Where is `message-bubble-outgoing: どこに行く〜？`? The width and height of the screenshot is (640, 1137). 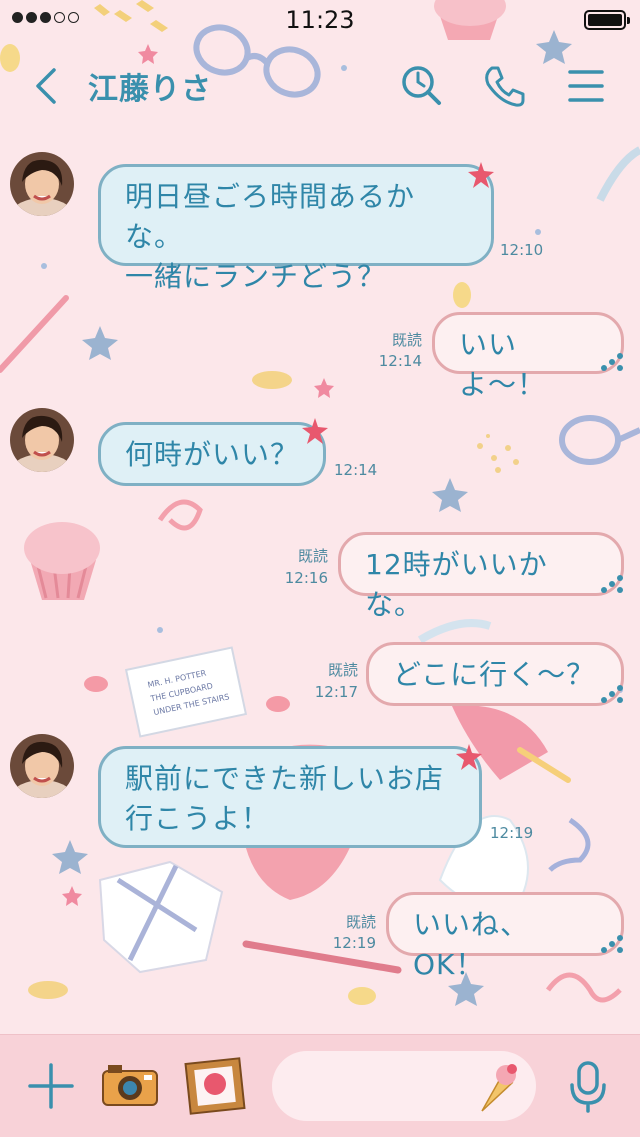
message-bubble-outgoing: どこに行く〜？ is located at coordinates (495, 674).